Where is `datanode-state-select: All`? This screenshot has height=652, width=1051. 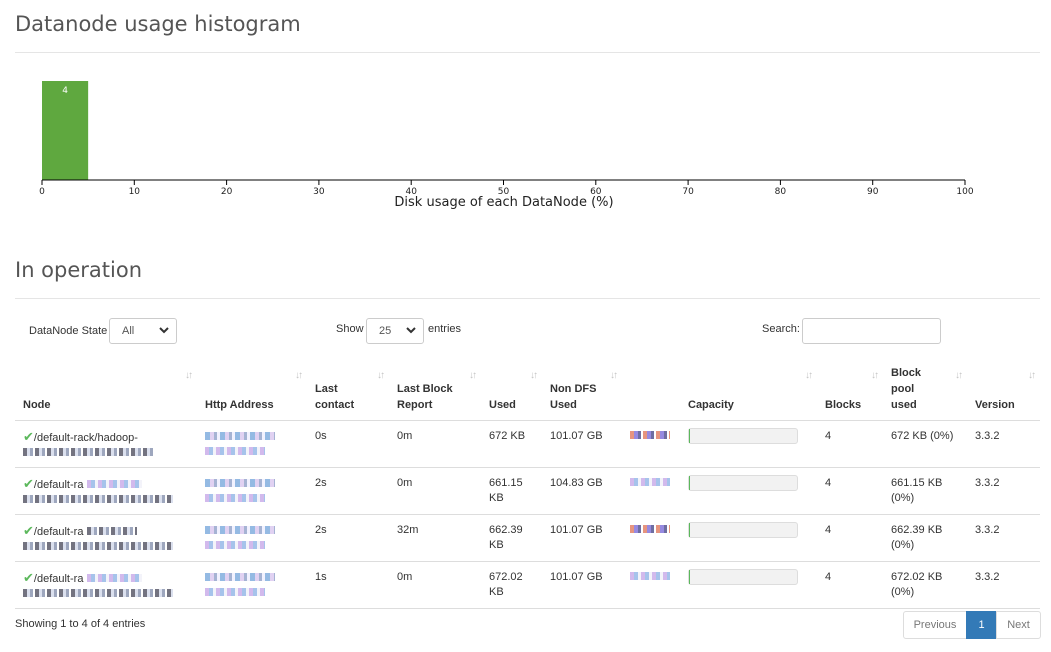 datanode-state-select: All is located at coordinates (143, 331).